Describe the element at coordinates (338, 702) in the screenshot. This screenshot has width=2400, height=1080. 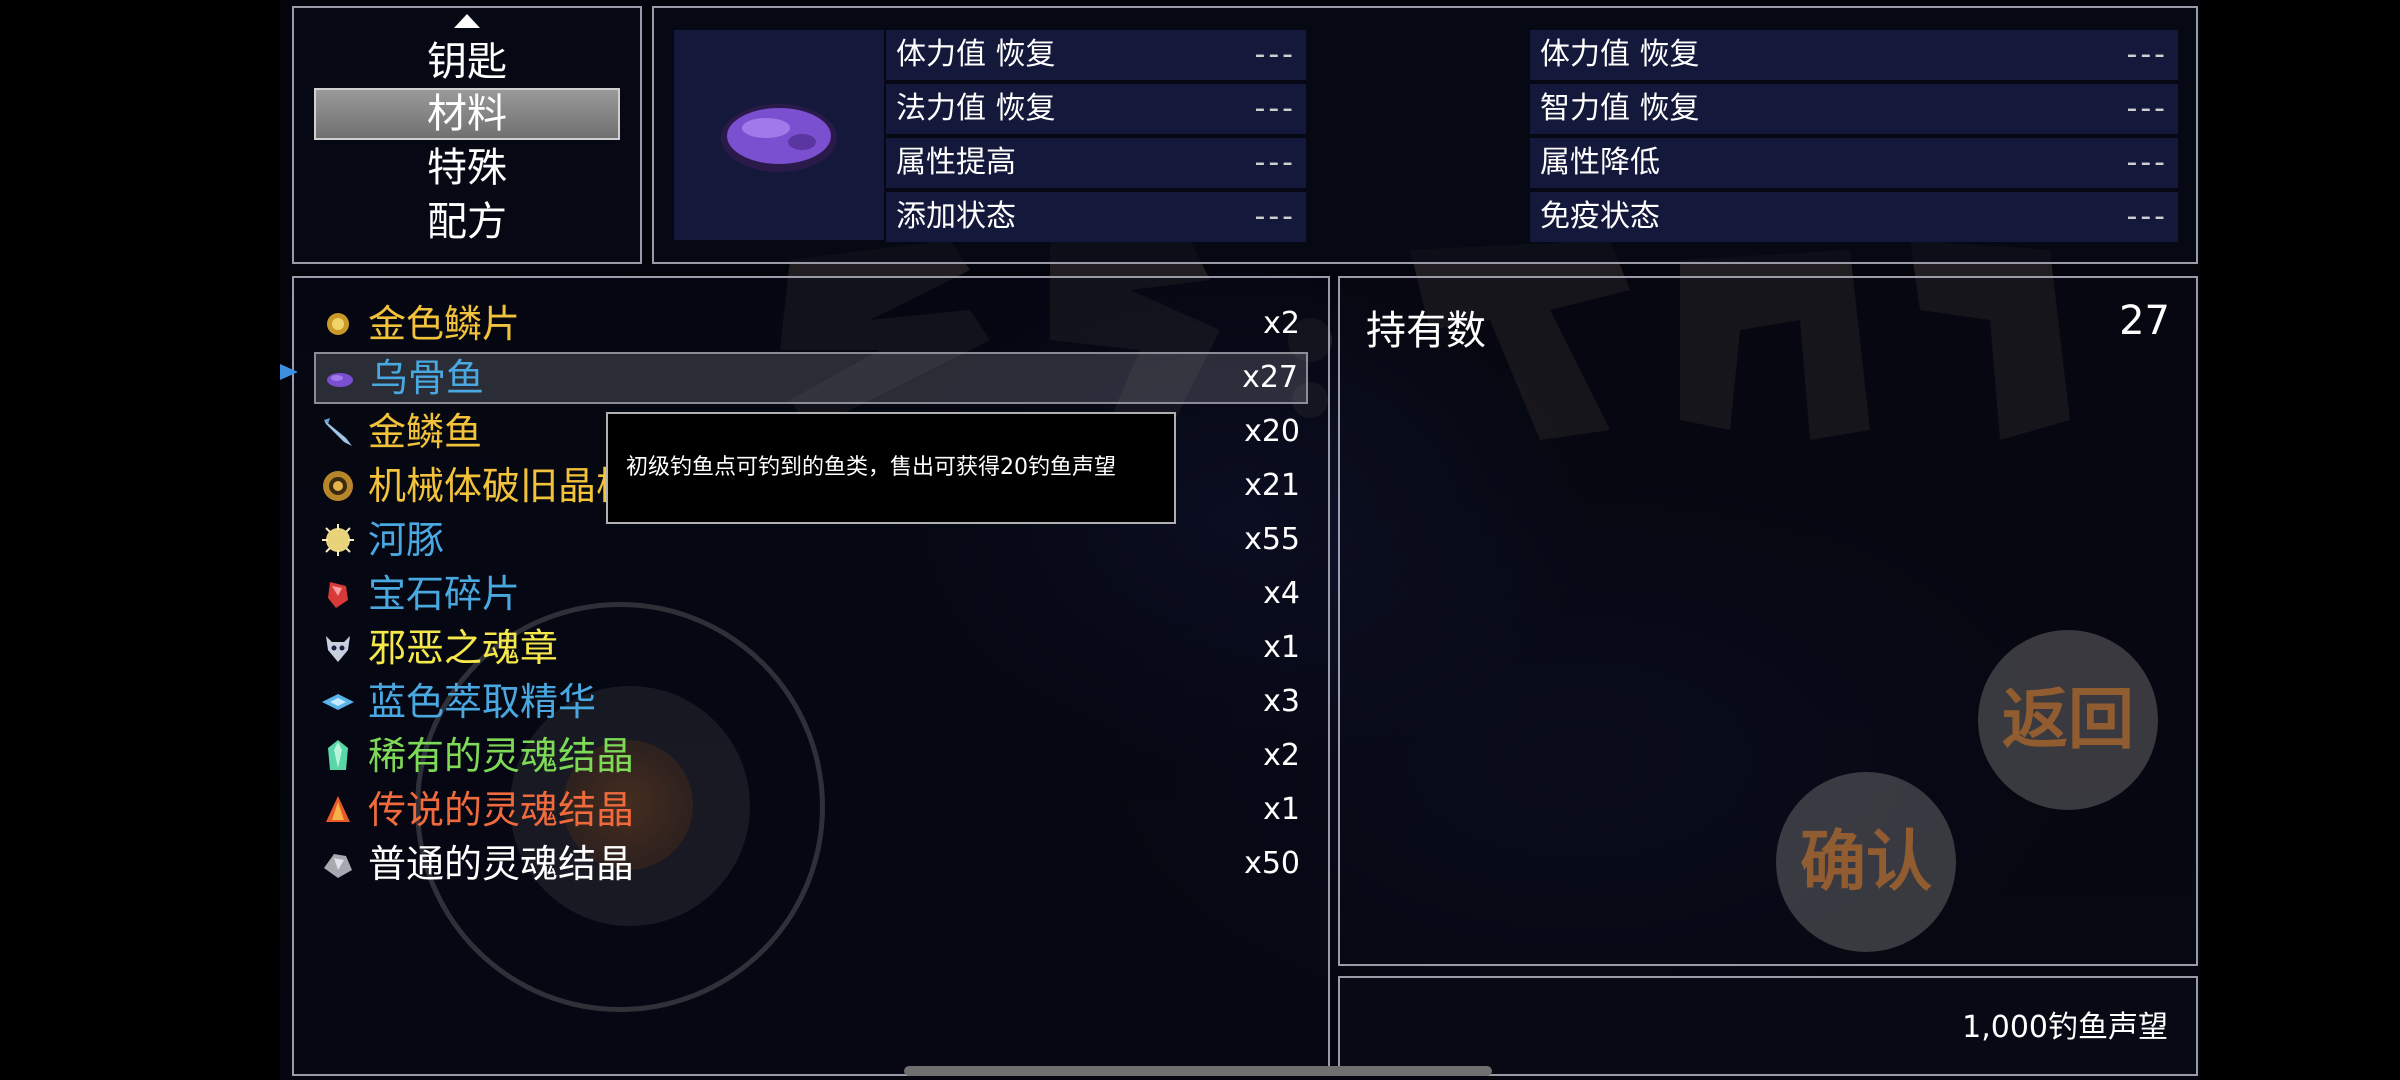
I see `blue-essence-icon` at that location.